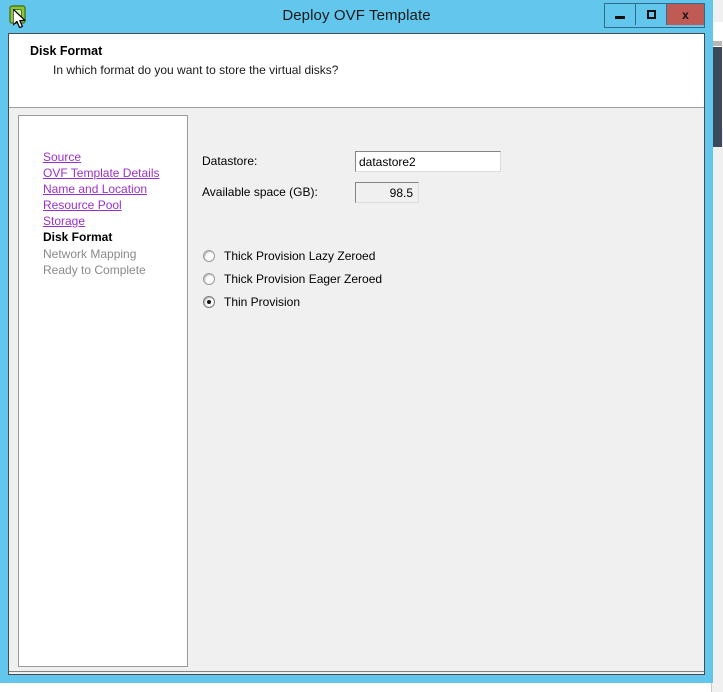 Image resolution: width=723 pixels, height=692 pixels. What do you see at coordinates (62, 157) in the screenshot?
I see `sidebar-item-source: Source` at bounding box center [62, 157].